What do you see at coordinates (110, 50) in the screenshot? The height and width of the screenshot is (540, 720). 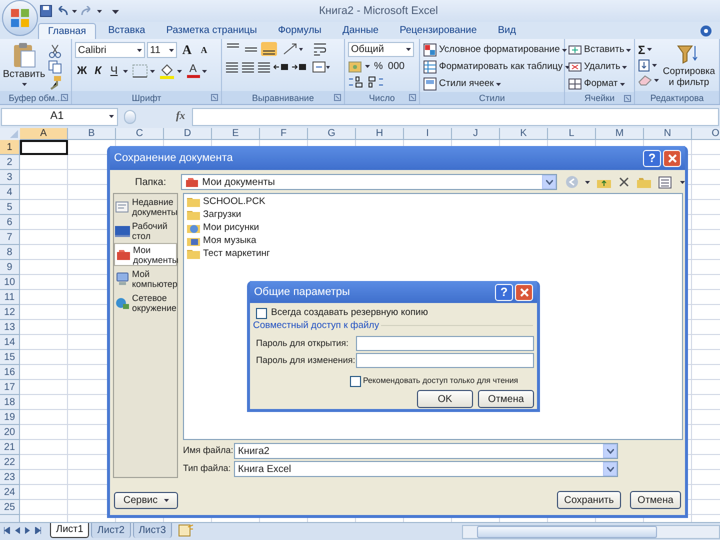 I see `font-name-field: Calibri` at bounding box center [110, 50].